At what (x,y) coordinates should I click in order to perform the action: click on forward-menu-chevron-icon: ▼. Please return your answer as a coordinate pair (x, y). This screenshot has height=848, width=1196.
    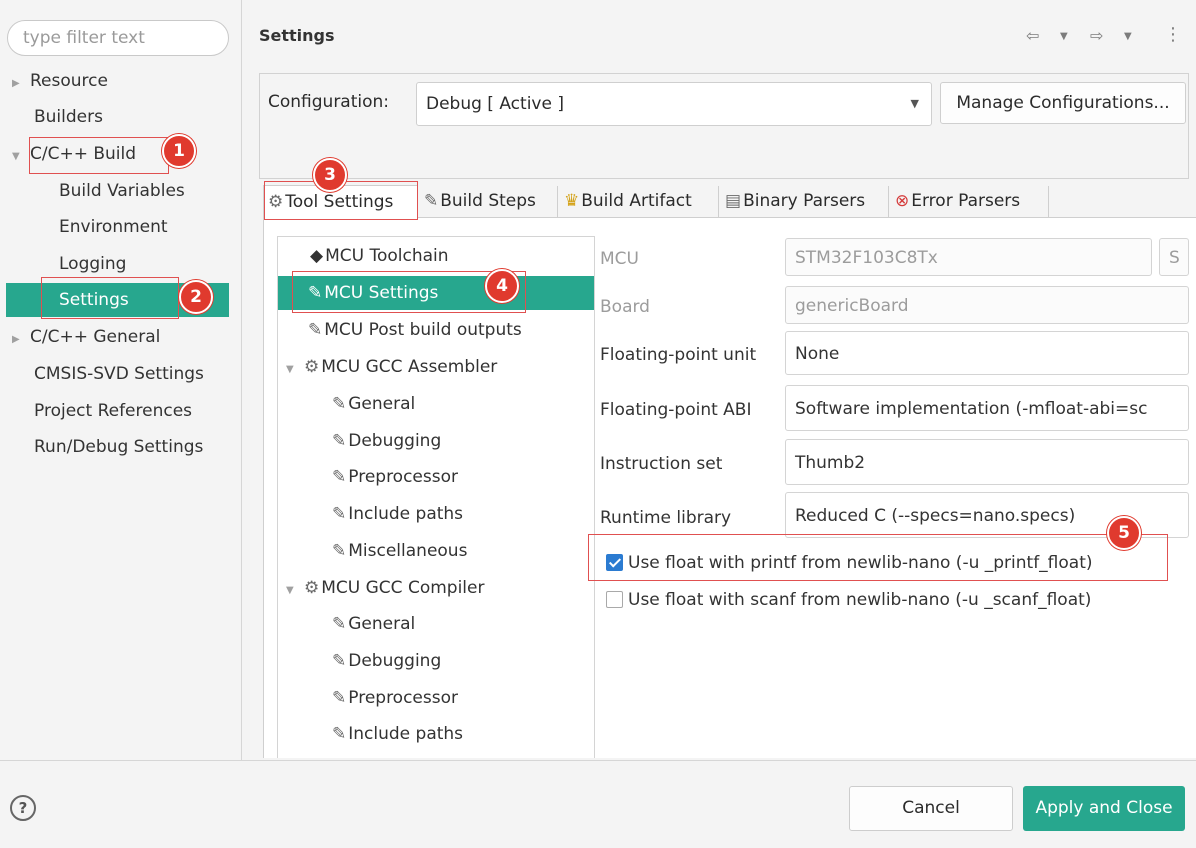
    Looking at the image, I should click on (1128, 36).